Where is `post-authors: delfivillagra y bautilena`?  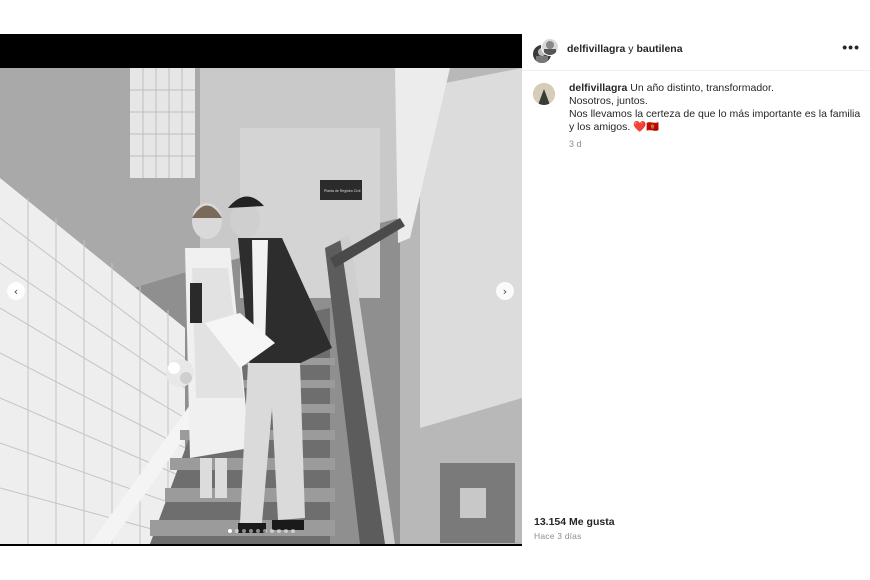 post-authors: delfivillagra y bautilena is located at coordinates (625, 49).